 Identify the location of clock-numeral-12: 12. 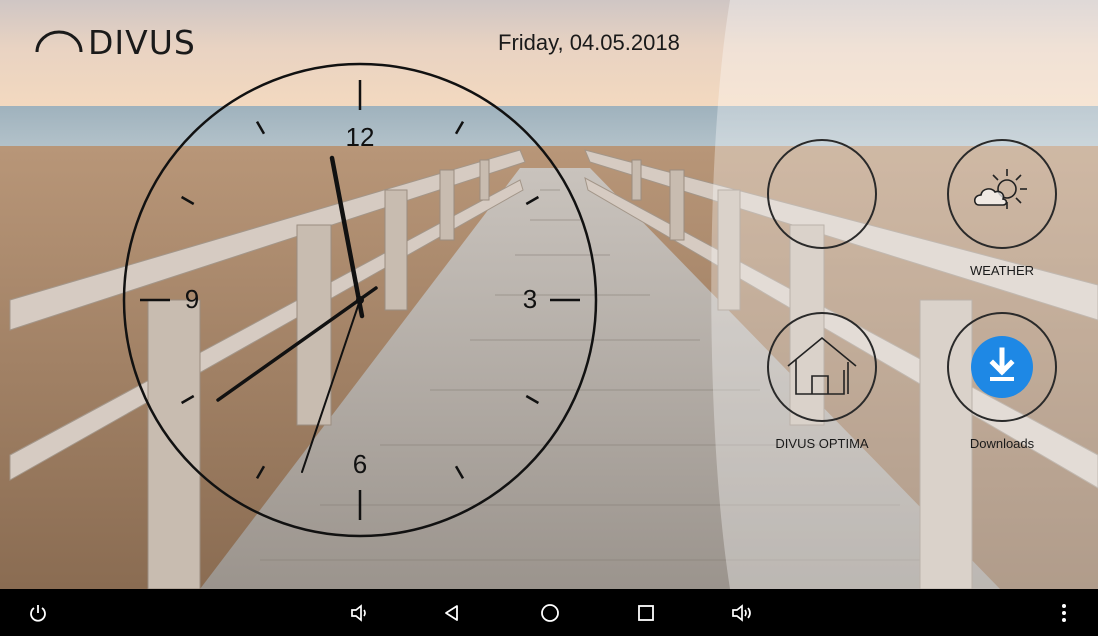
(360, 137).